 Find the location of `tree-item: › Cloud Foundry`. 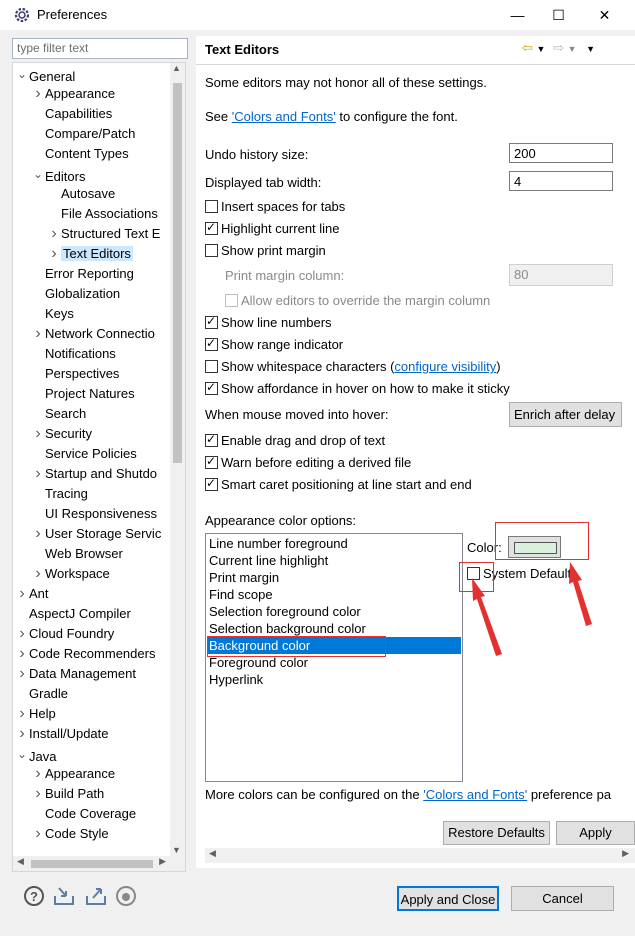

tree-item: › Cloud Foundry is located at coordinates (64, 634).